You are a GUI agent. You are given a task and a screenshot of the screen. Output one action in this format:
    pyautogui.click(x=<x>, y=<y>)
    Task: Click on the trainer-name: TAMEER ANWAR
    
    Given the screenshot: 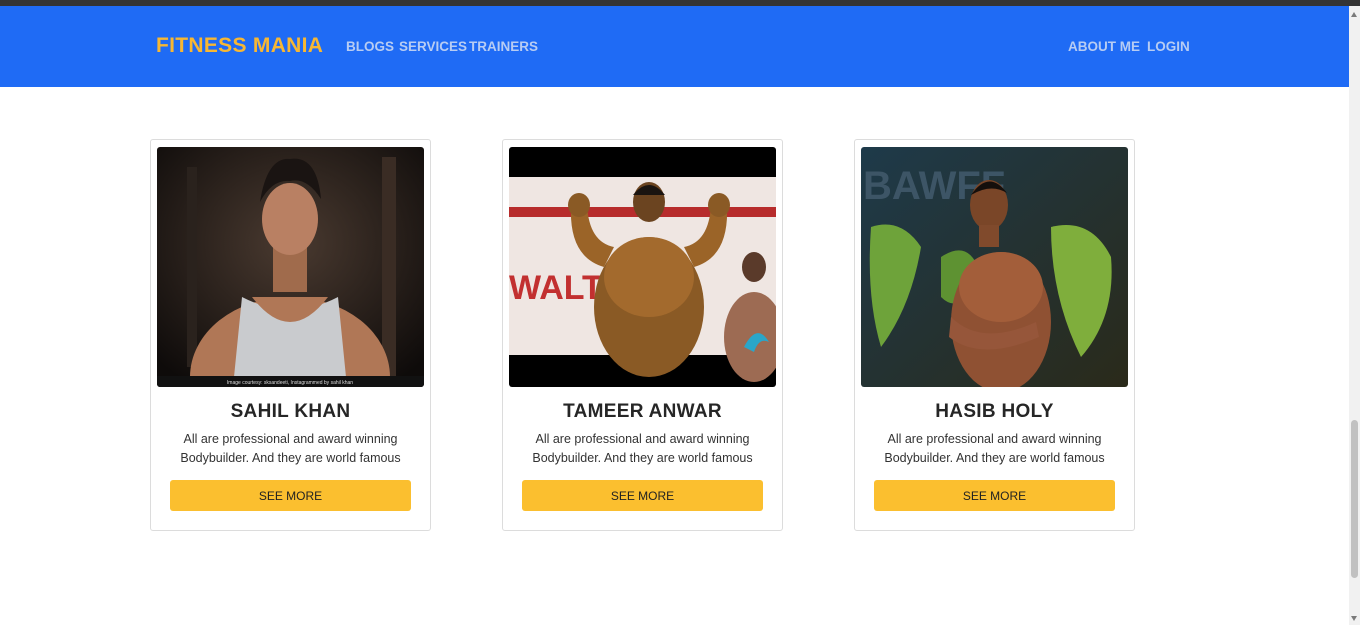 What is the action you would take?
    pyautogui.click(x=642, y=411)
    